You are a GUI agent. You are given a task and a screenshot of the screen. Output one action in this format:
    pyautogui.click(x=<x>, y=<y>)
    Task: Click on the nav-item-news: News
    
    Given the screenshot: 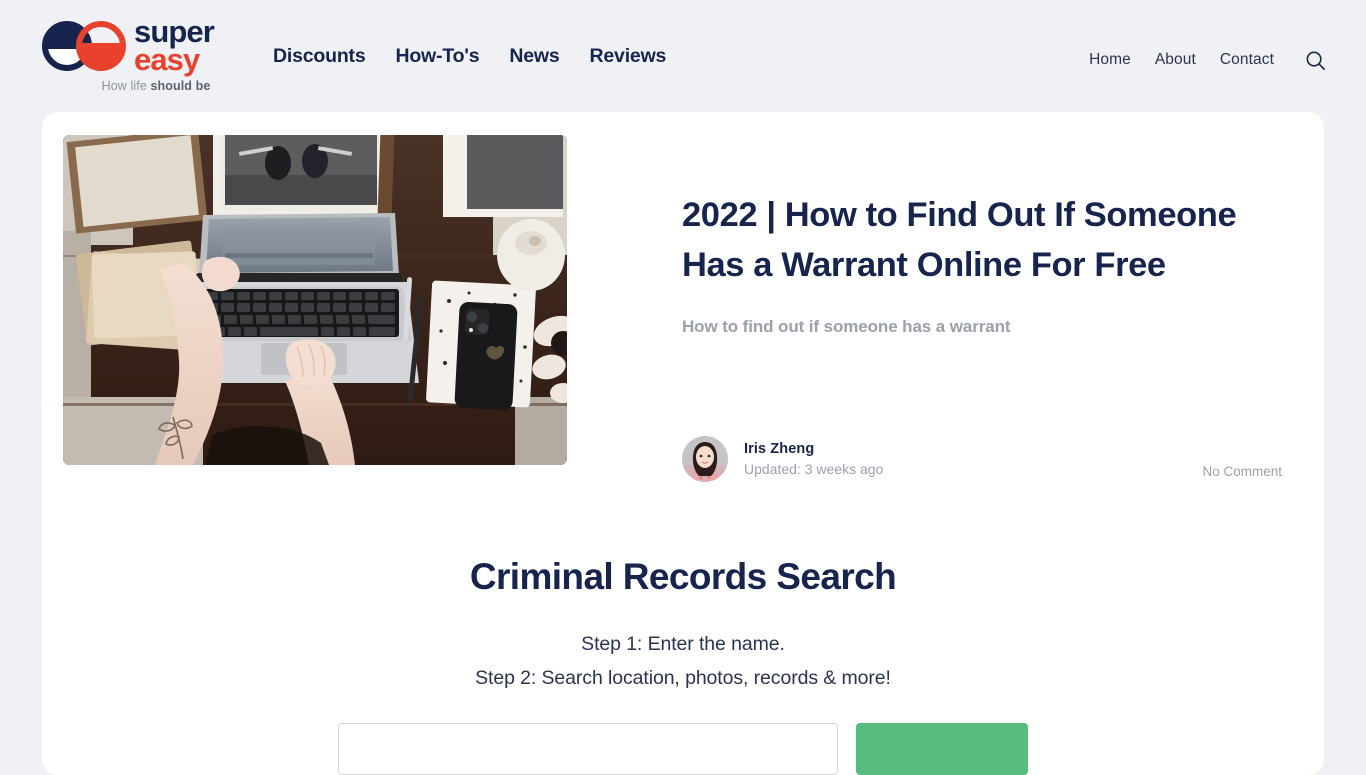 What is the action you would take?
    pyautogui.click(x=534, y=56)
    